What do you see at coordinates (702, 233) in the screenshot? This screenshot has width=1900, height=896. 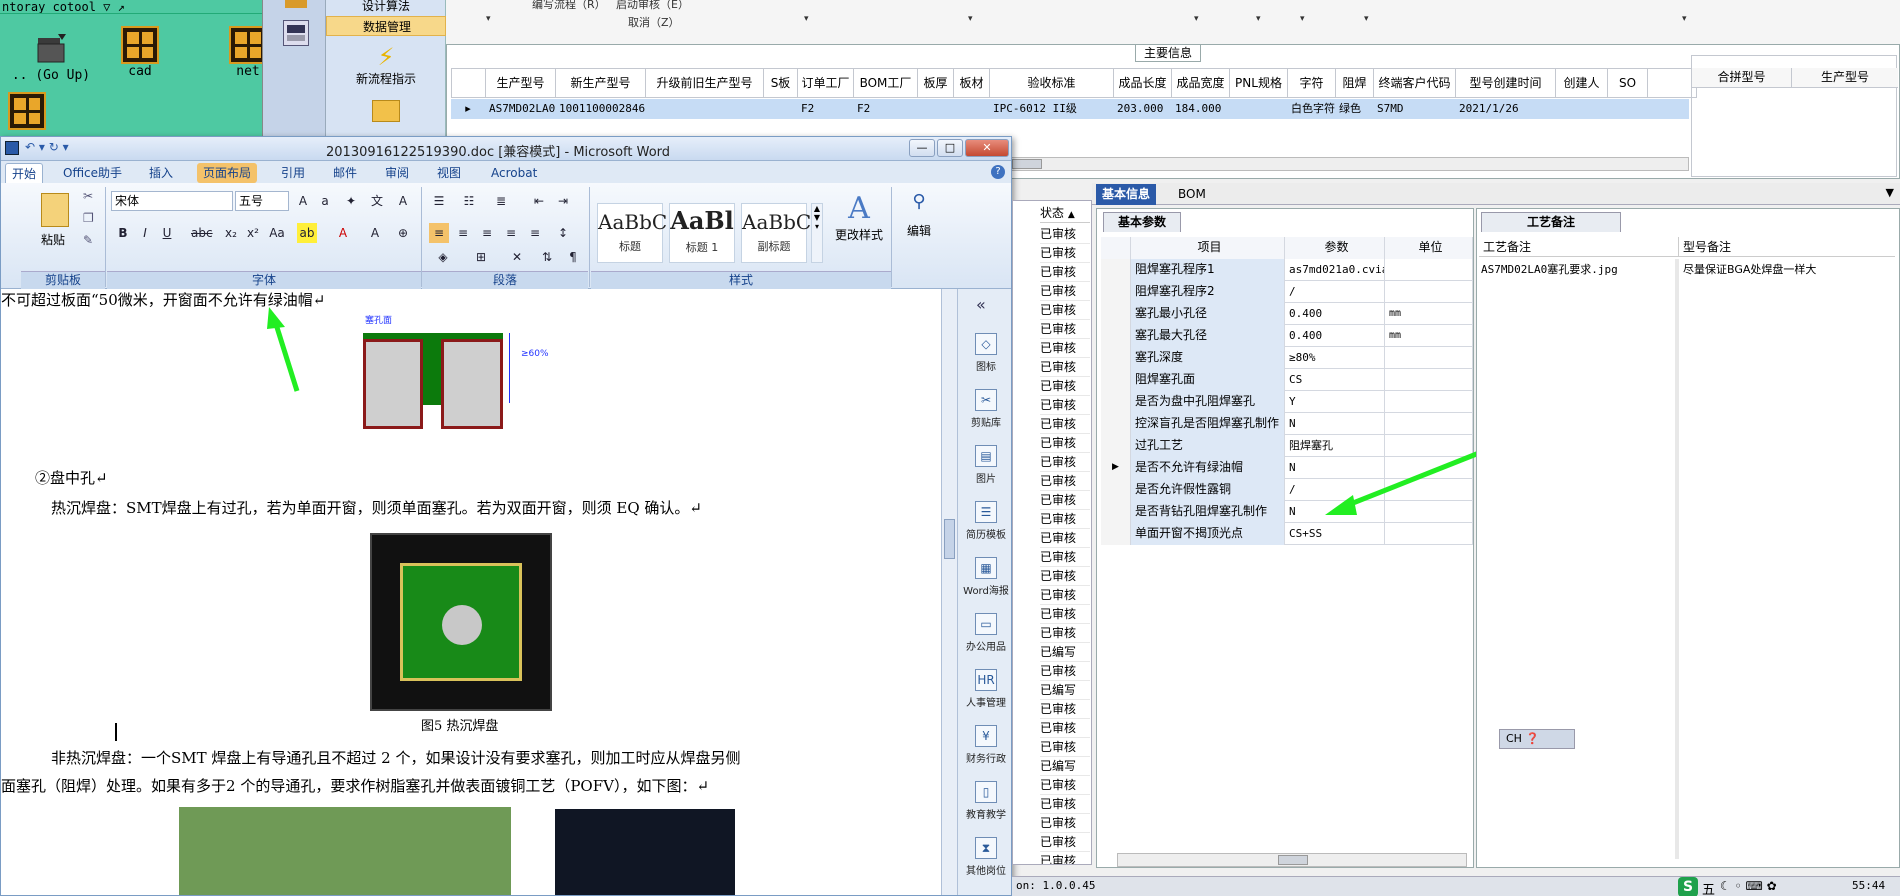 I see `style-heading1: AaBl 标题 1` at bounding box center [702, 233].